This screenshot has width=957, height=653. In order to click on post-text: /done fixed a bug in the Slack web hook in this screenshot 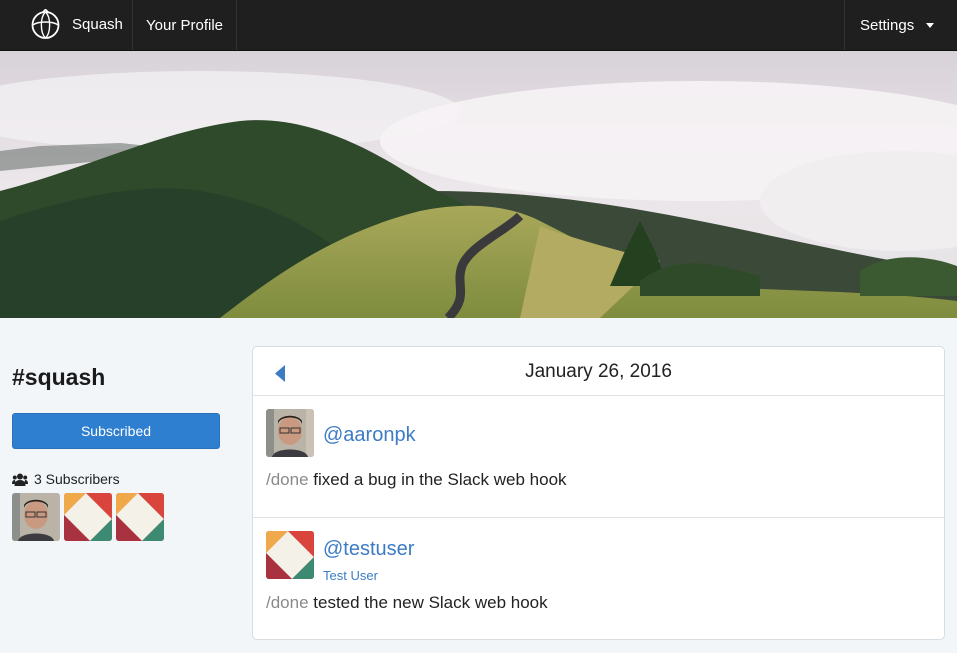, I will do `click(416, 480)`.